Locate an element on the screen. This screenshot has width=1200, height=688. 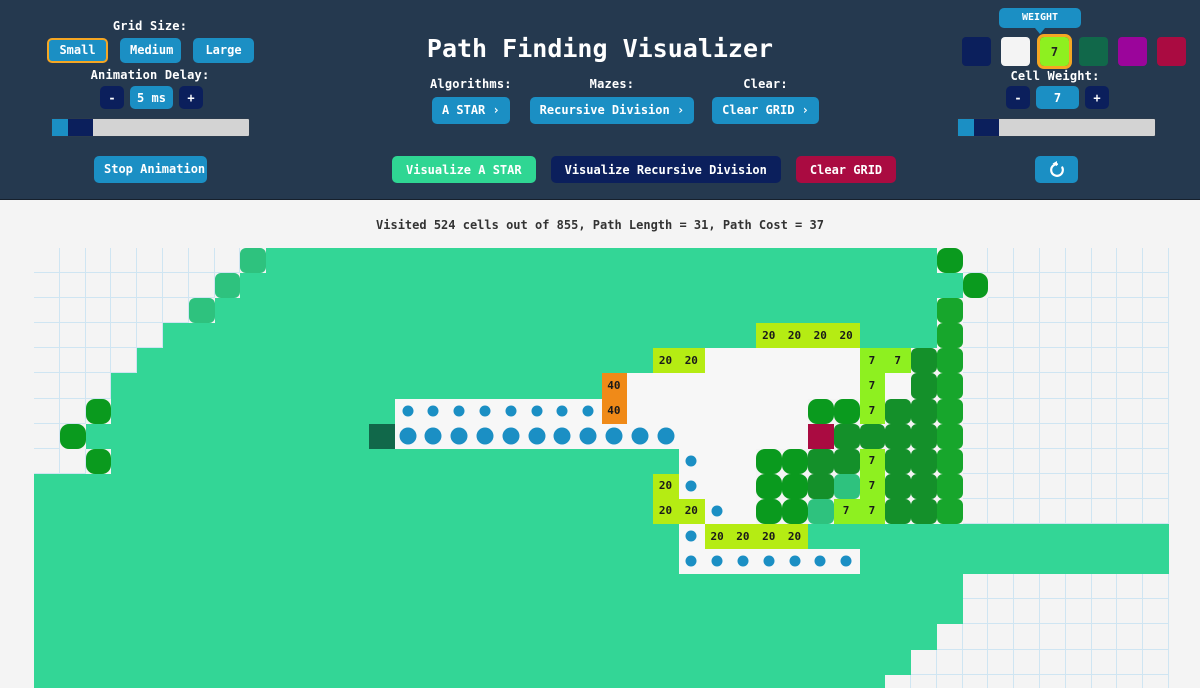
grid-cell: 7 is located at coordinates (846, 511).